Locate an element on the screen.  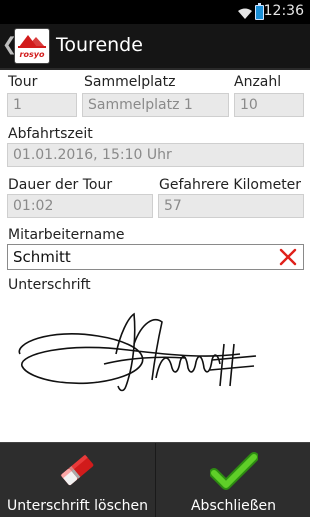
bottom-action-bar: Unterschrift löschen Abschließen is located at coordinates (155, 479).